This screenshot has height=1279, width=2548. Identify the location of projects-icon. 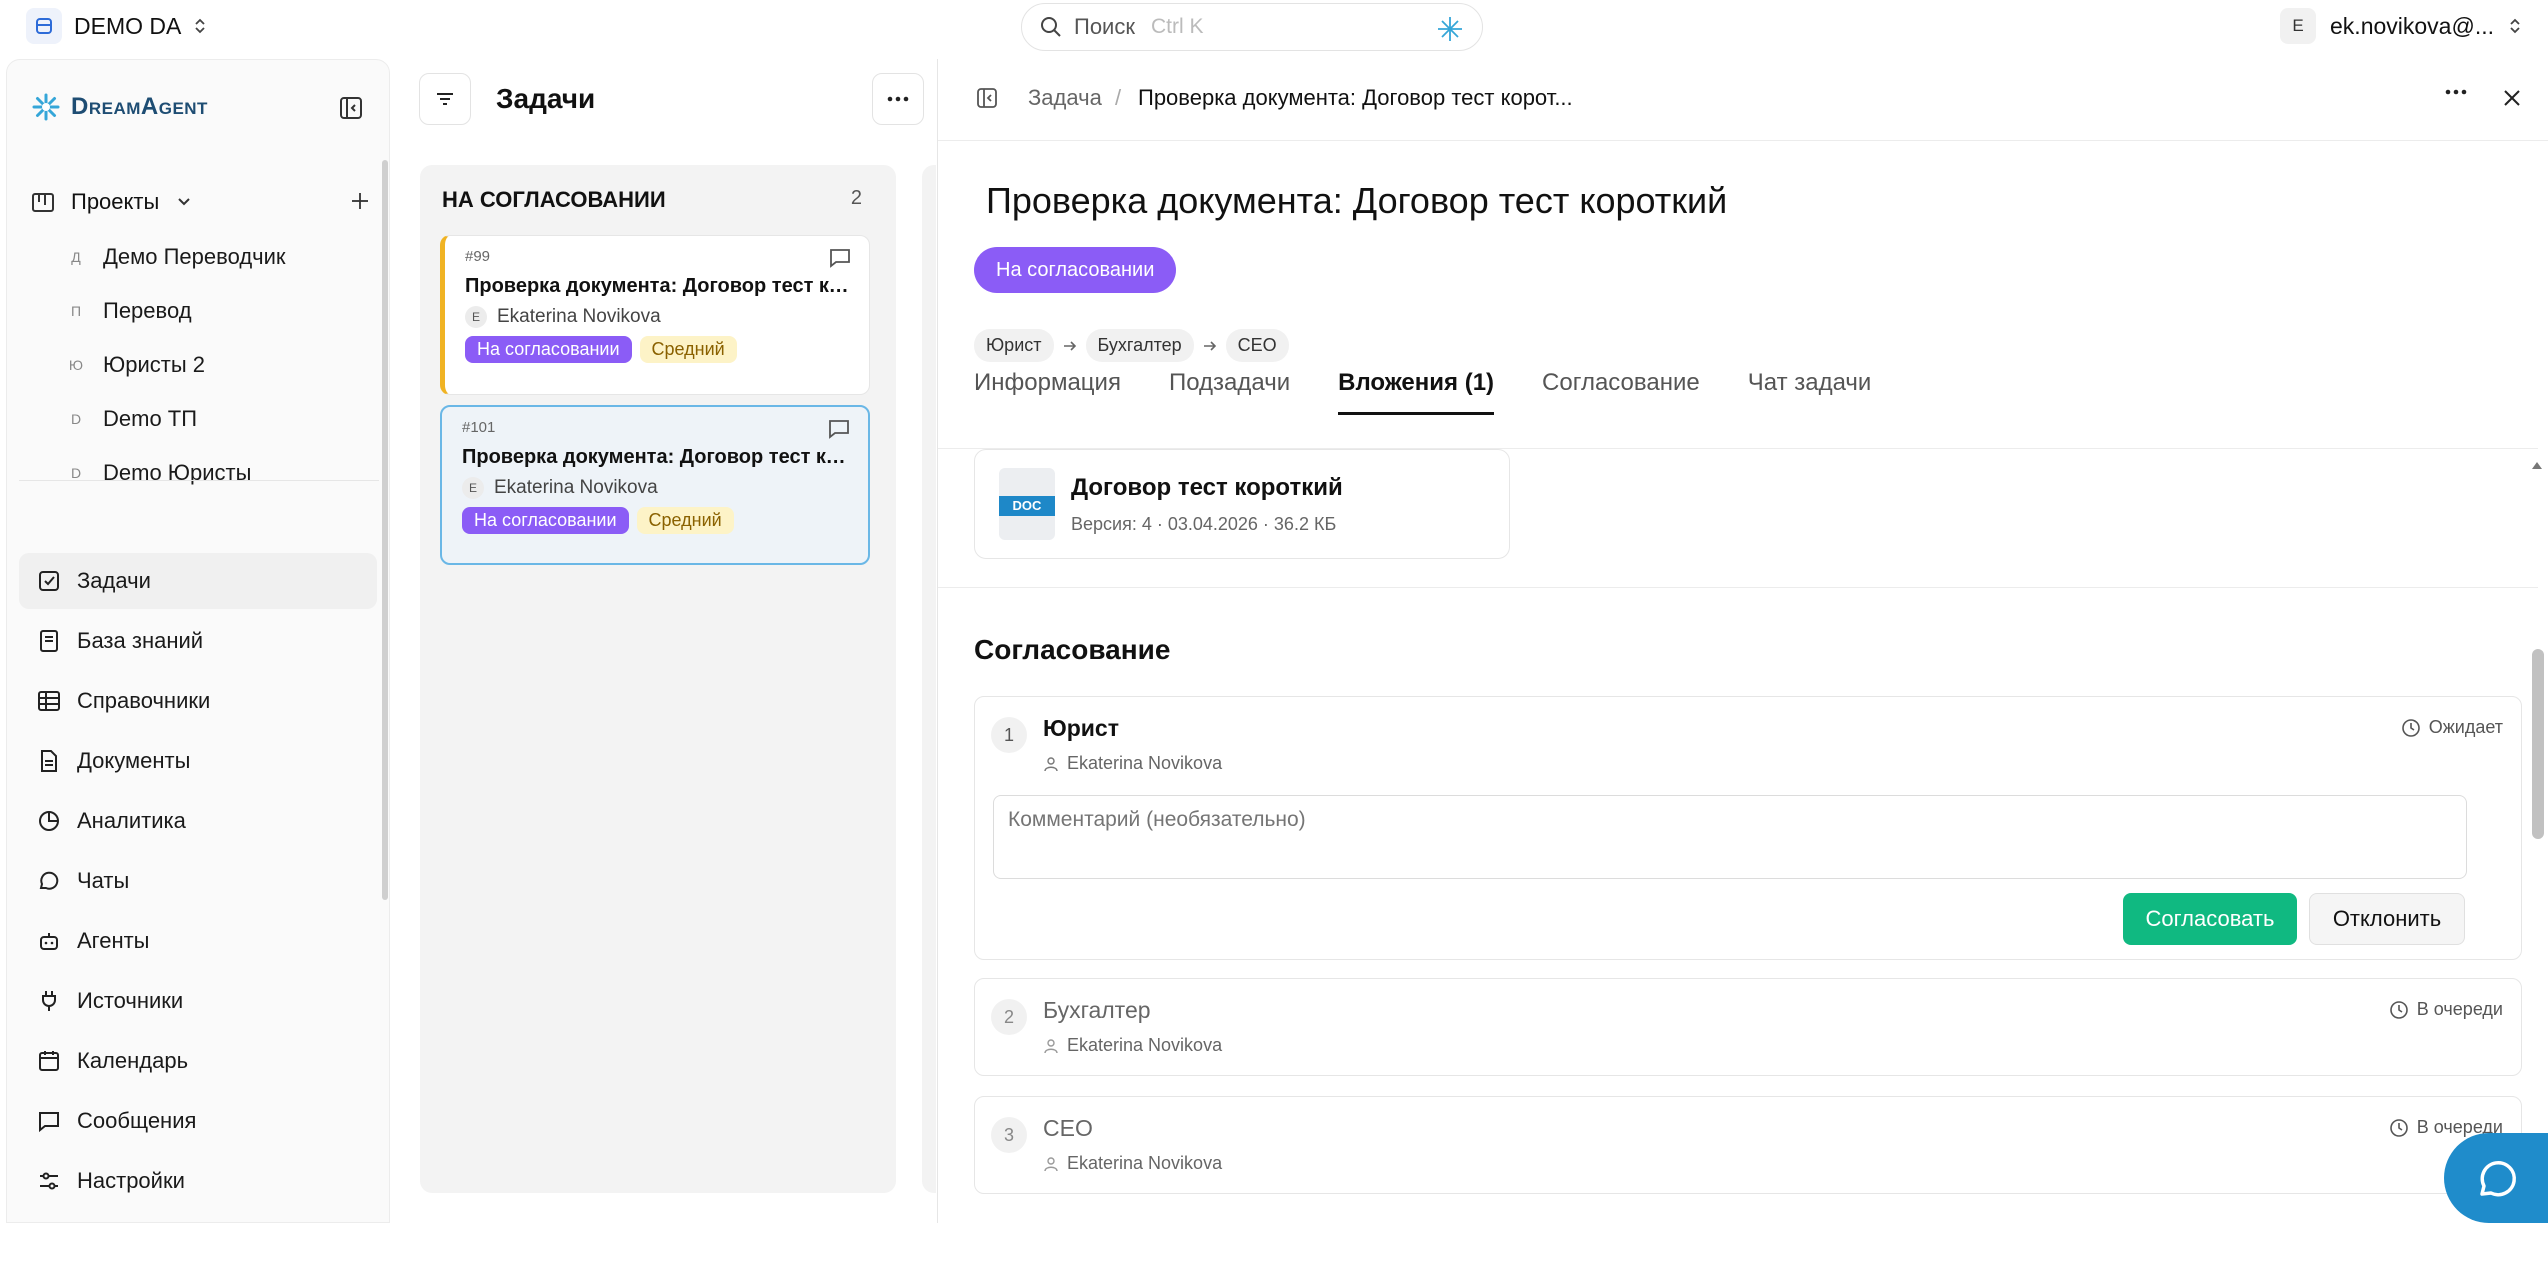
(43, 202).